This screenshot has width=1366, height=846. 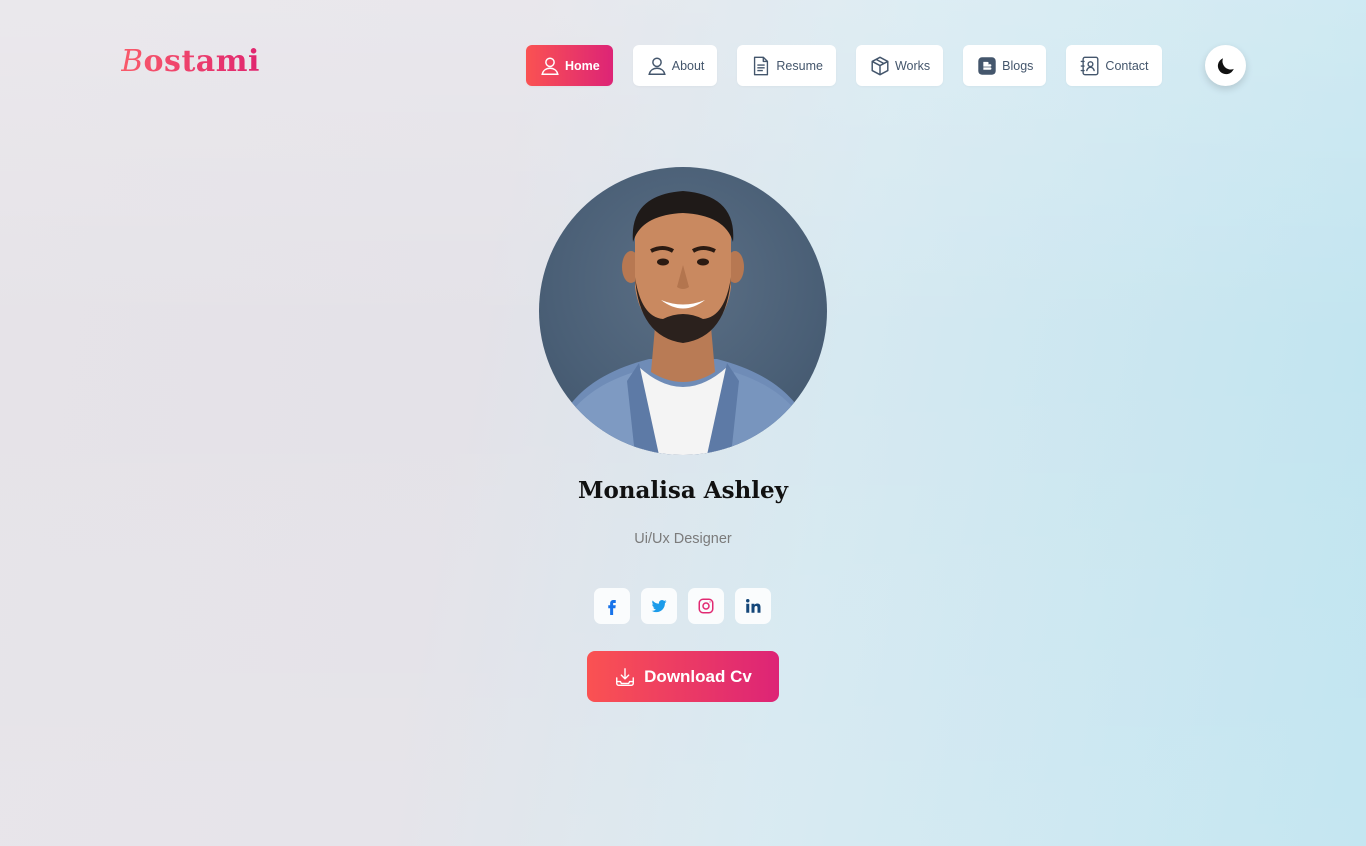 I want to click on blog-icon, so click(x=987, y=65).